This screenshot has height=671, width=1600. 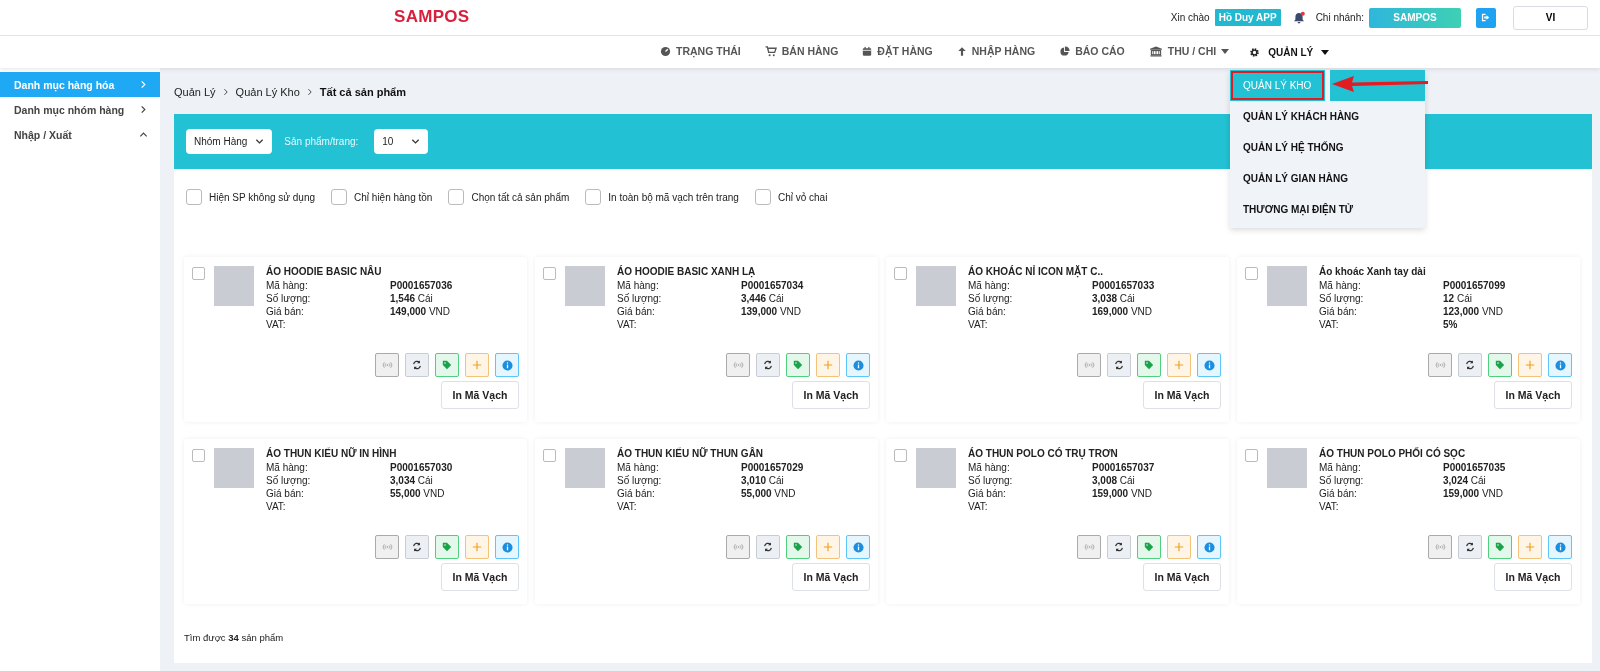 I want to click on field-label: Mã hàng:, so click(x=989, y=285).